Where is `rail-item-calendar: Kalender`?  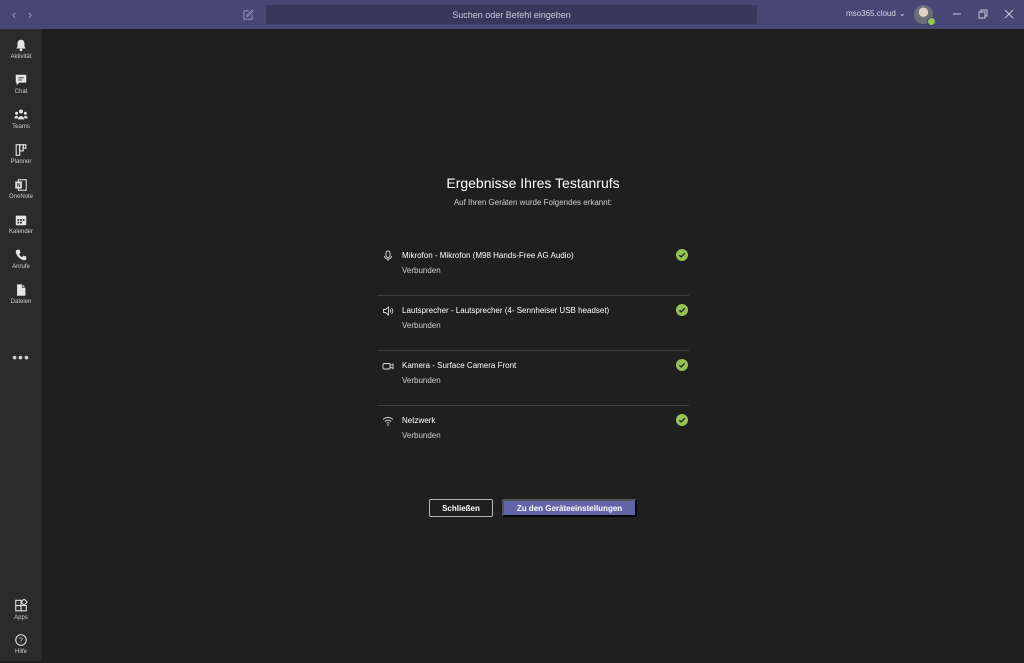 rail-item-calendar: Kalender is located at coordinates (21, 227).